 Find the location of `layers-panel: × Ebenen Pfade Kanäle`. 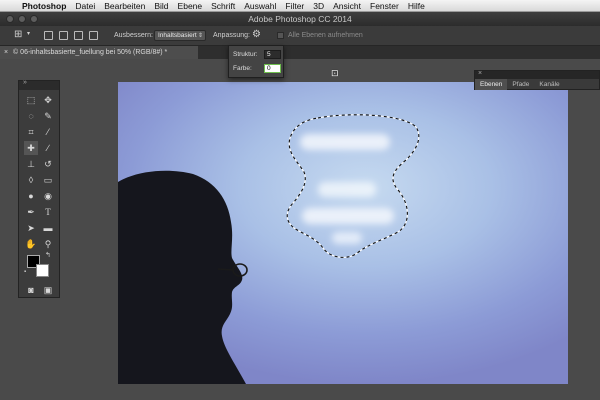

layers-panel: × Ebenen Pfade Kanäle is located at coordinates (537, 80).